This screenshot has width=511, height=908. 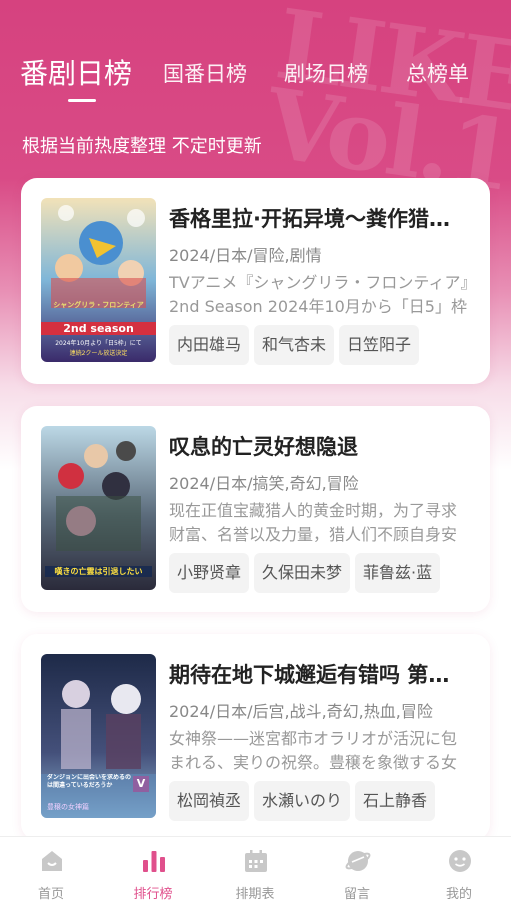 I want to click on tab-theater-daily: 剧场日榜, so click(x=326, y=73).